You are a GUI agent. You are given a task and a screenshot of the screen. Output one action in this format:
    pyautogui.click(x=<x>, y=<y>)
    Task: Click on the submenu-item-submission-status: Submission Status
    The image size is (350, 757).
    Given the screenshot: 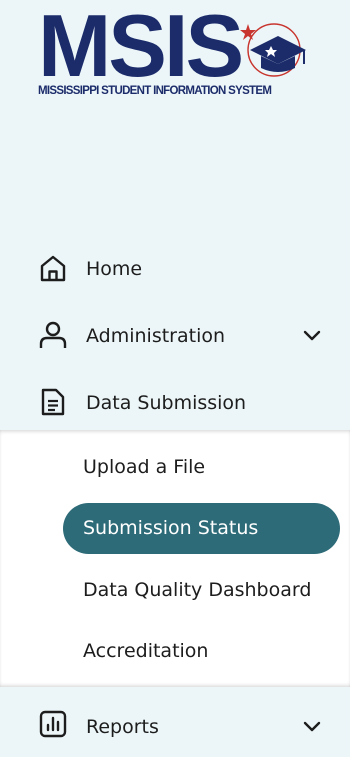 What is the action you would take?
    pyautogui.click(x=175, y=528)
    